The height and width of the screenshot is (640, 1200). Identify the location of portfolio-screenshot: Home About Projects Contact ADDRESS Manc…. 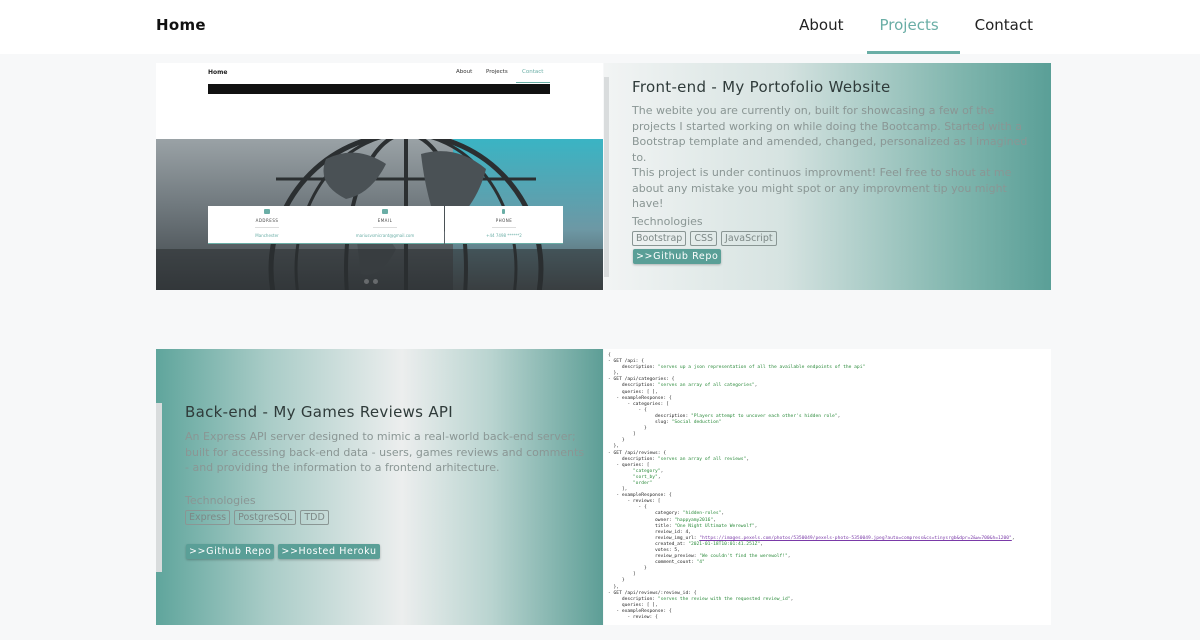
(379, 176).